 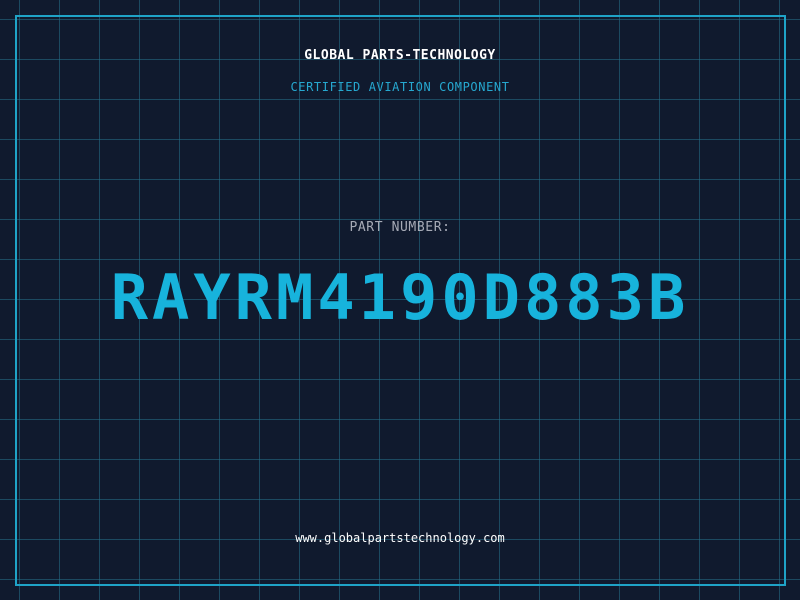 I want to click on component-tagline: CERTIFIED AVIATION COMPONENT, so click(x=400, y=87).